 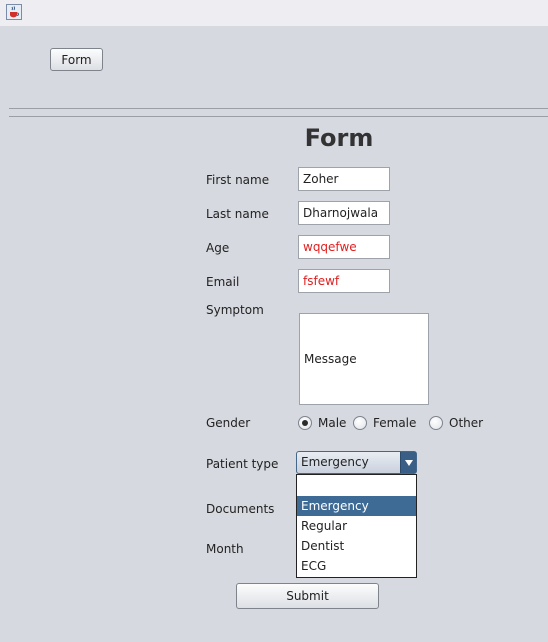 I want to click on form-nav-button: Form, so click(x=76, y=59).